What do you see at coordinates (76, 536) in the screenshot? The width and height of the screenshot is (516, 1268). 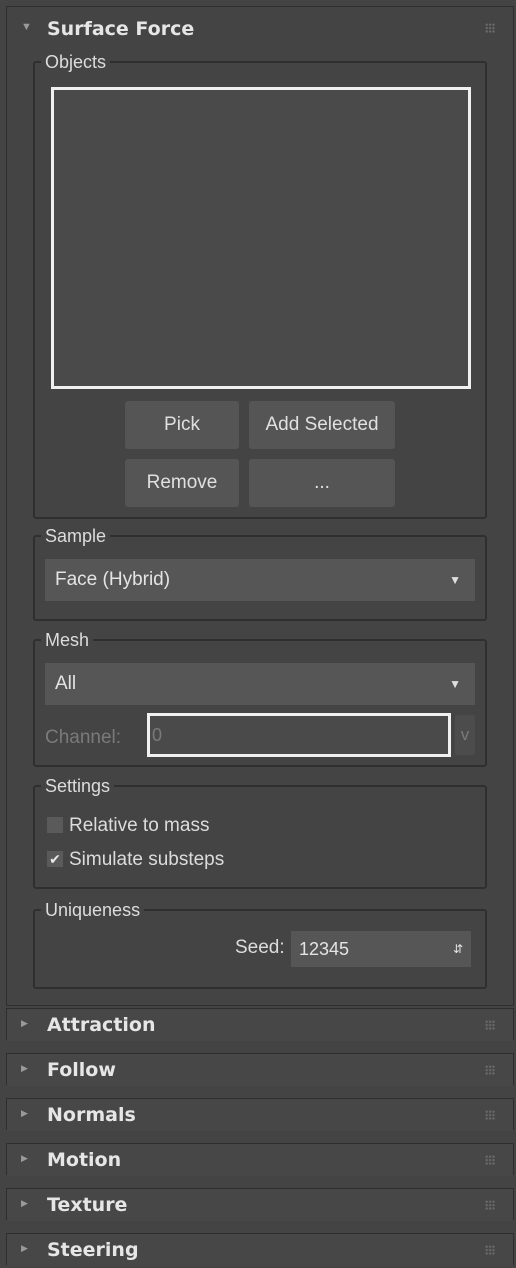 I see `sample-group-label: Sample` at bounding box center [76, 536].